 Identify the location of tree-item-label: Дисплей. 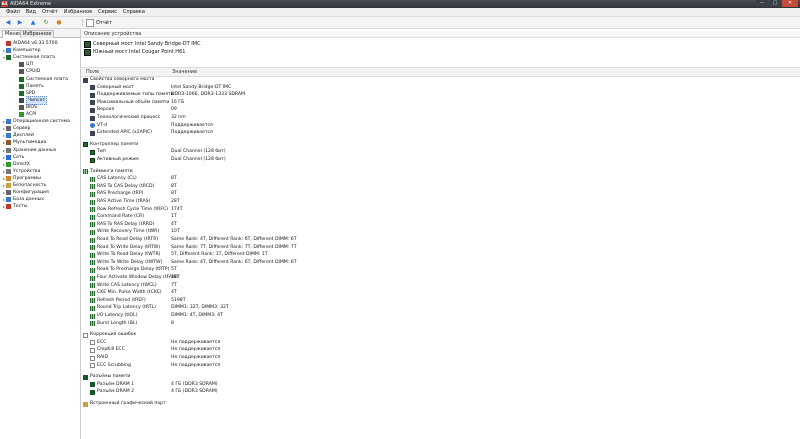
(23, 136).